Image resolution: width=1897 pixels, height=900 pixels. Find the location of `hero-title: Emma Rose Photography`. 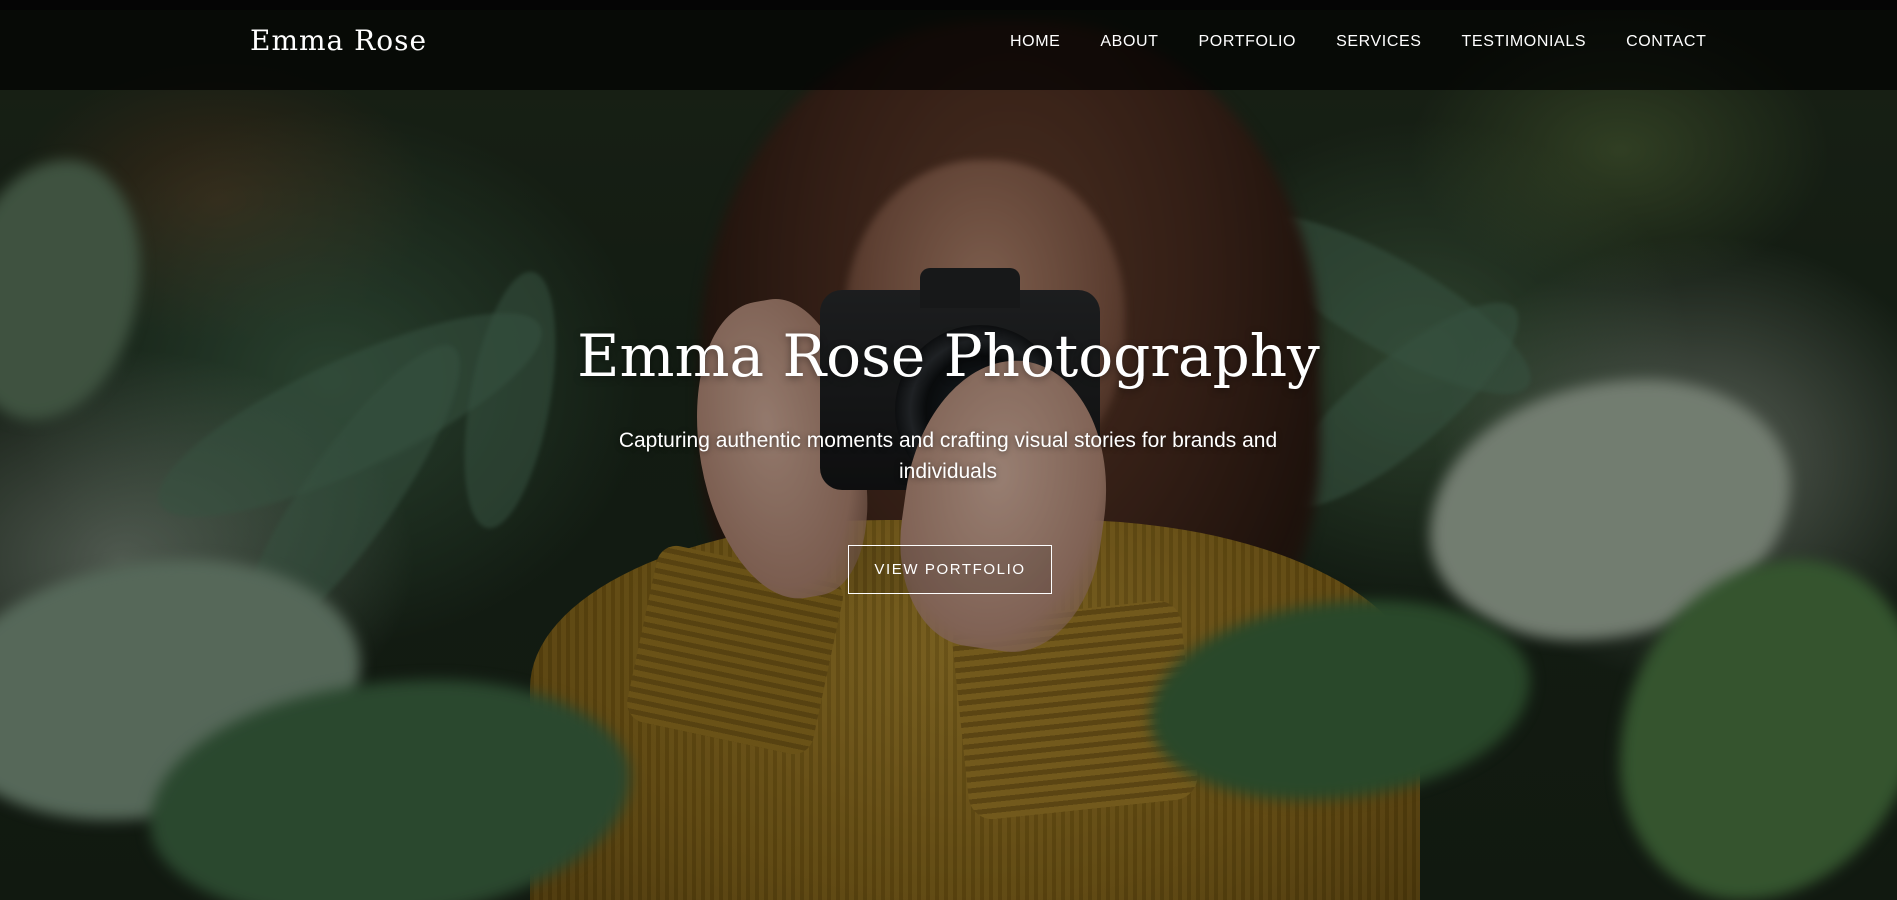

hero-title: Emma Rose Photography is located at coordinates (948, 356).